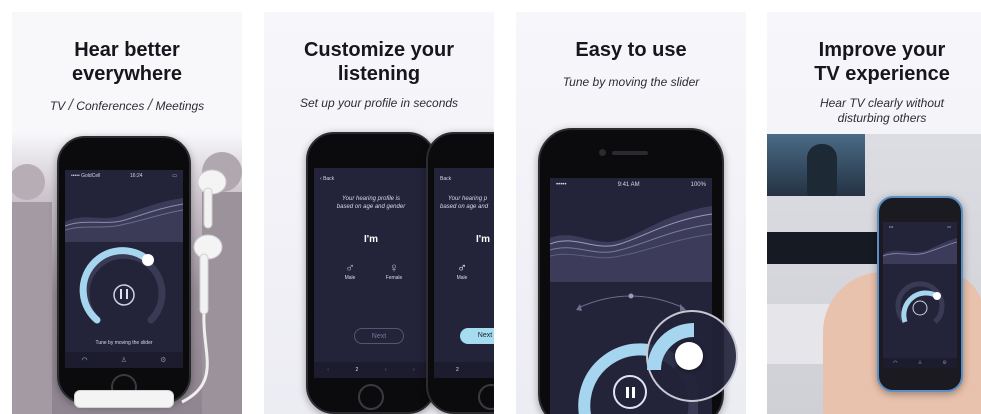 The width and height of the screenshot is (981, 414). Describe the element at coordinates (464, 370) in the screenshot. I see `pager: 2` at that location.